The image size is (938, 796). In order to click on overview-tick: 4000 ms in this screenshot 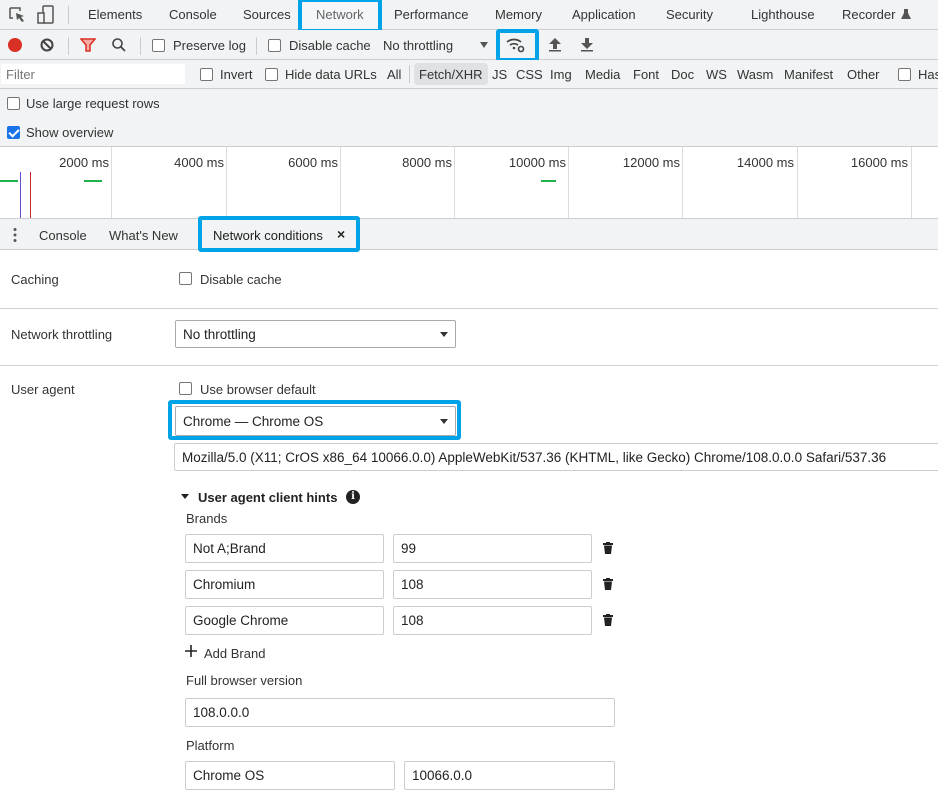, I will do `click(199, 162)`.